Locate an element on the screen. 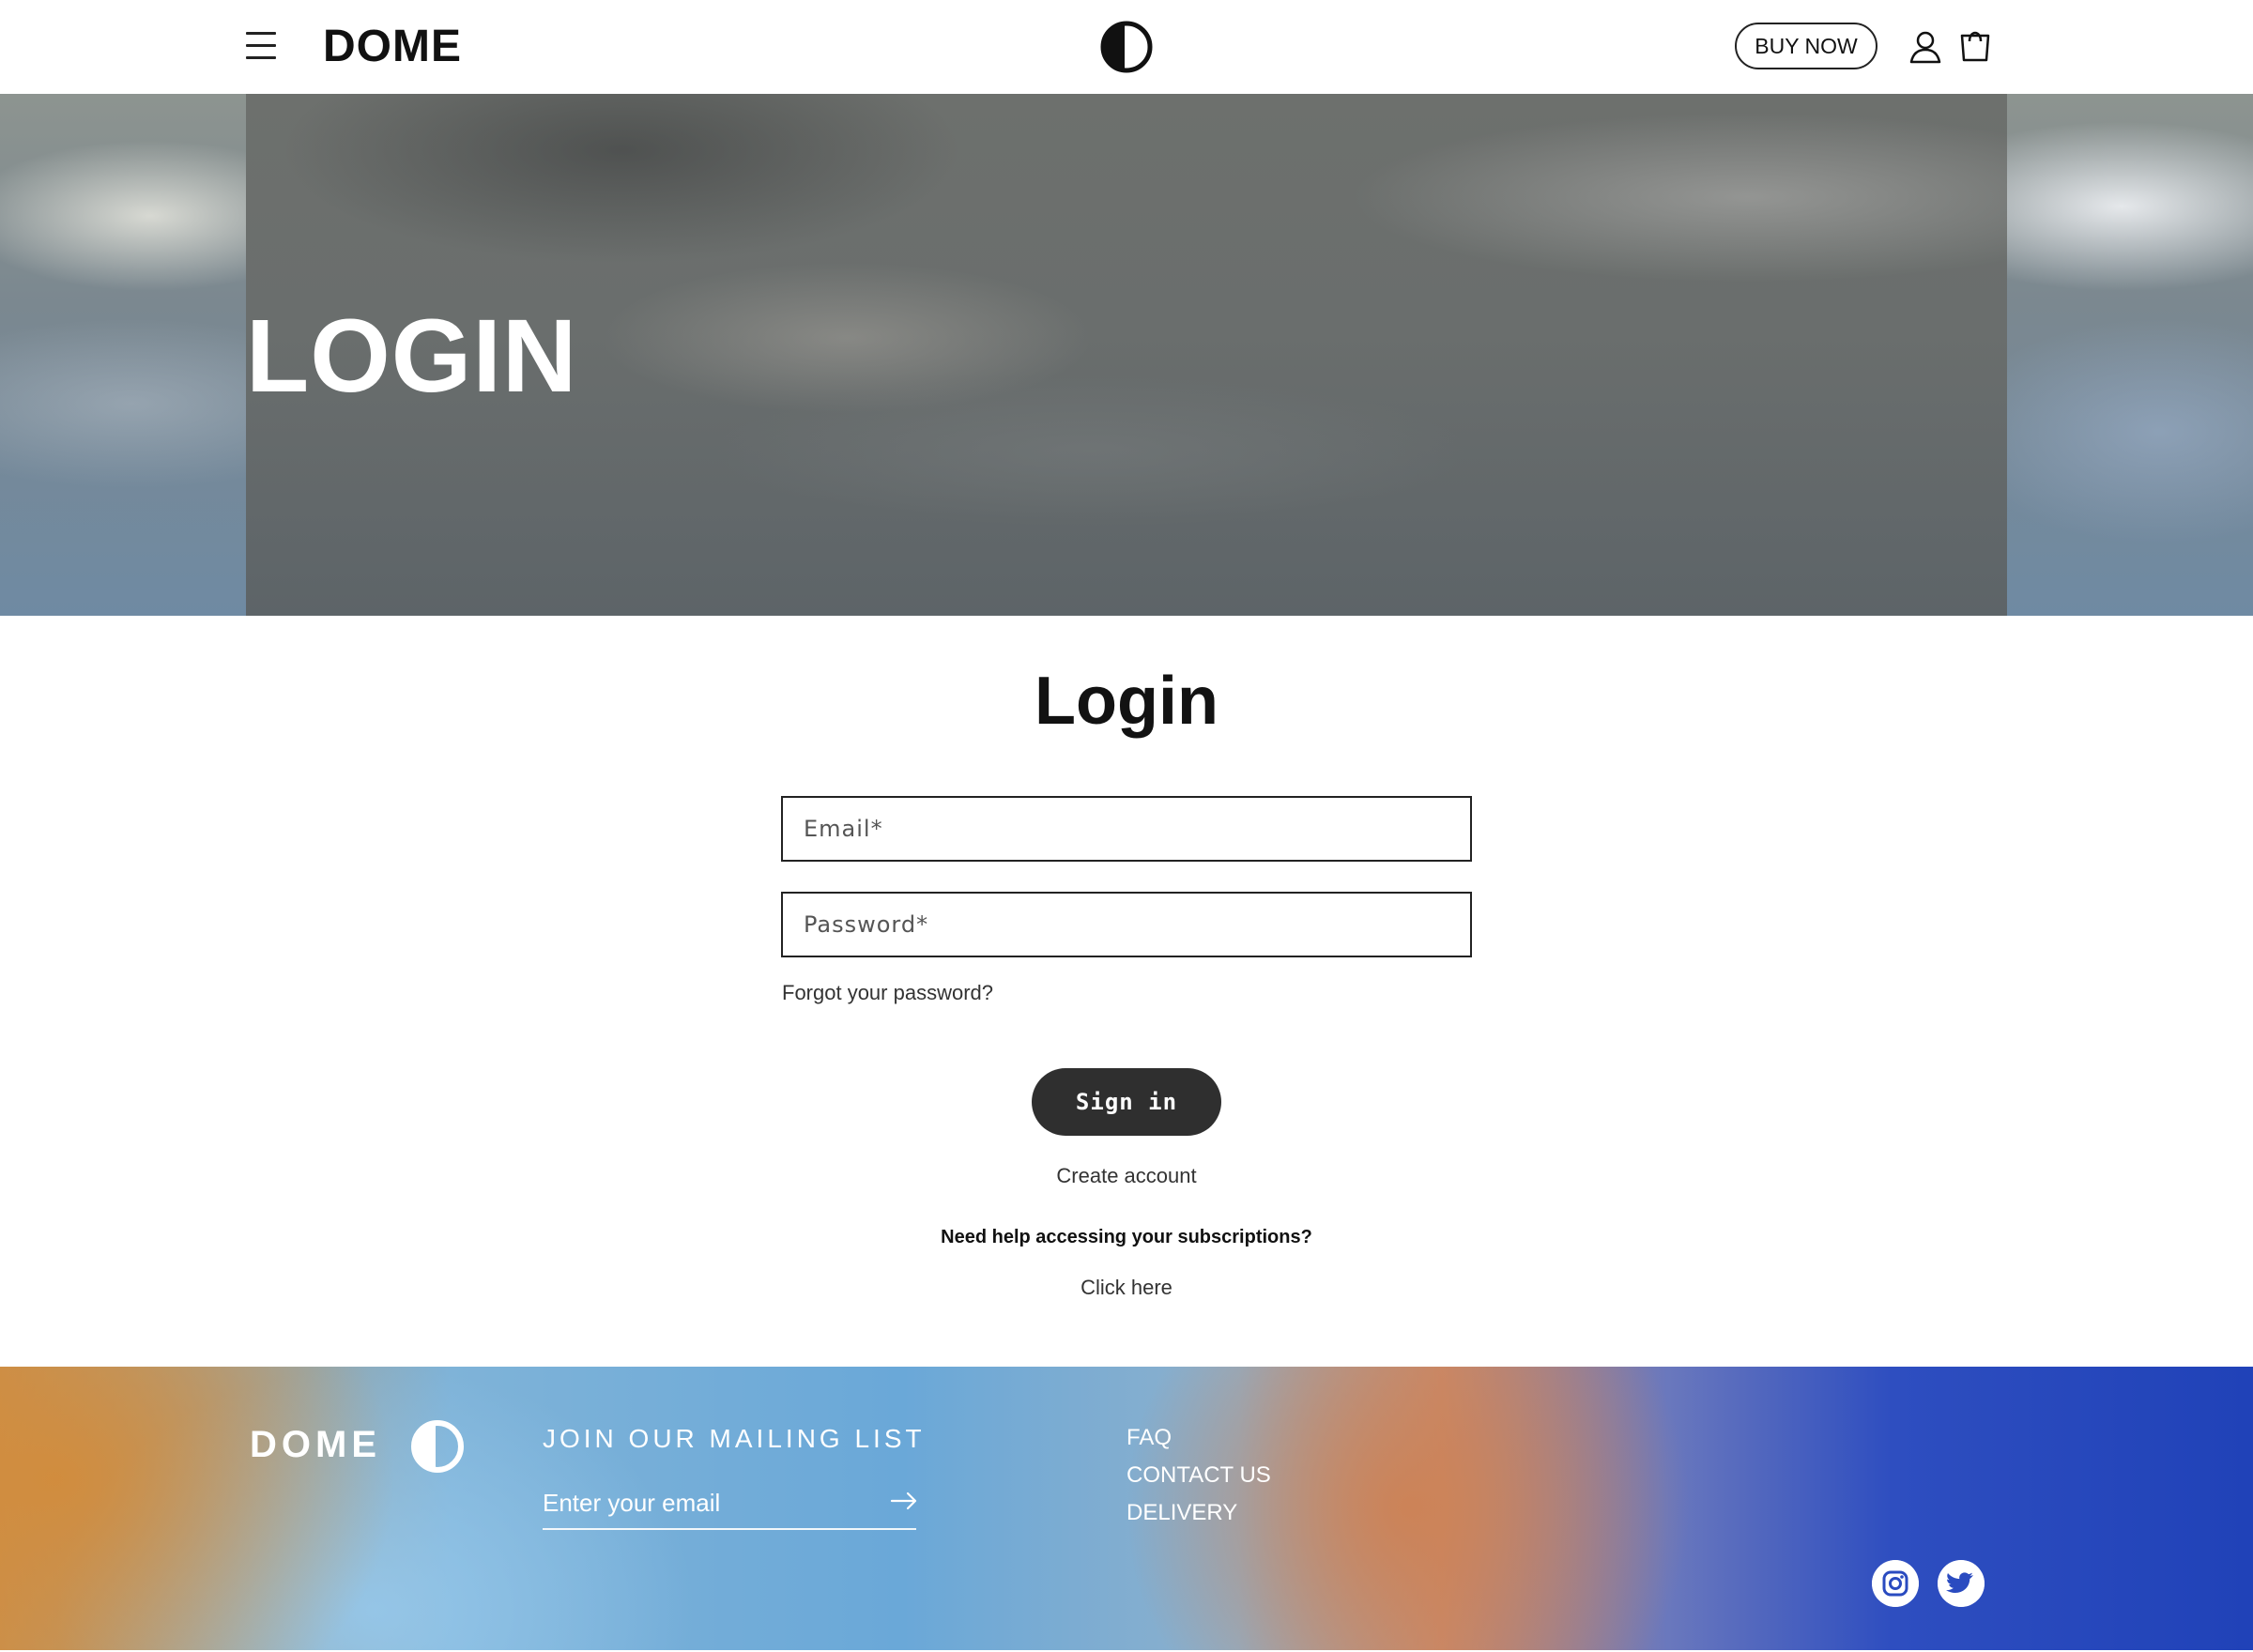 Image resolution: width=2253 pixels, height=1652 pixels. email-input is located at coordinates (1126, 829).